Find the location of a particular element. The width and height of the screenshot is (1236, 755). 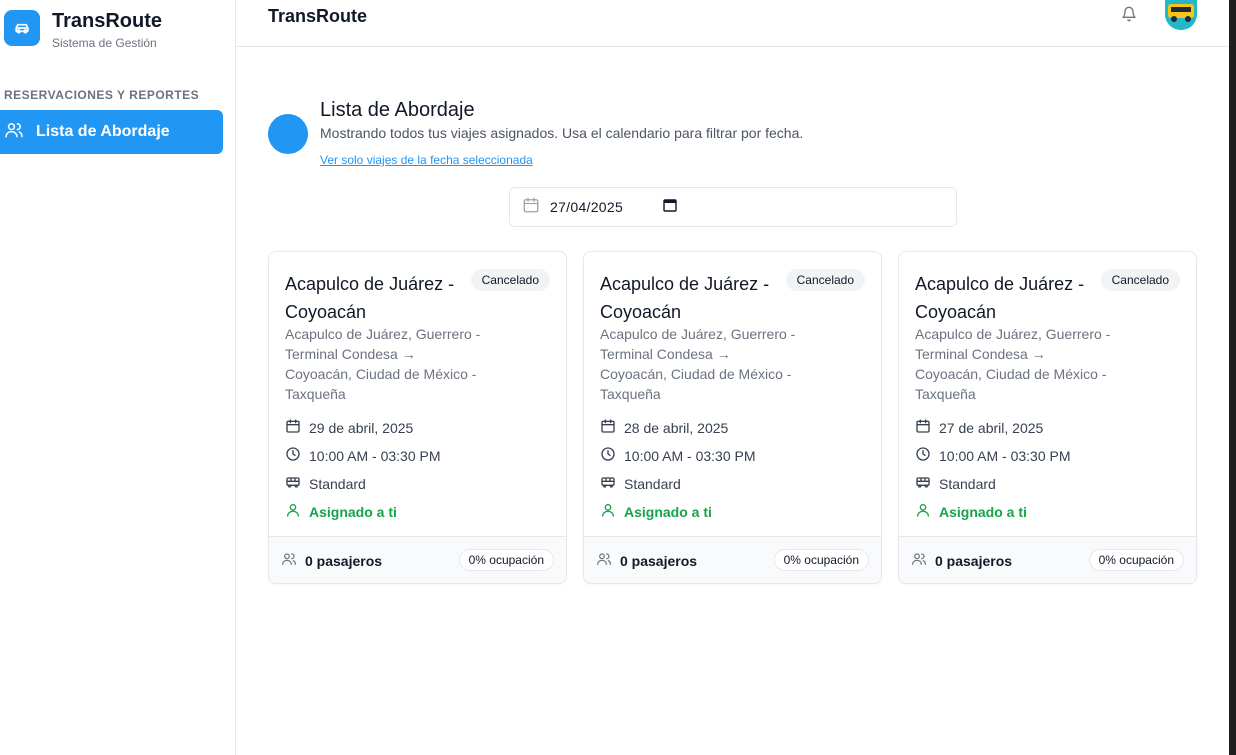

avatar is located at coordinates (1181, 15).